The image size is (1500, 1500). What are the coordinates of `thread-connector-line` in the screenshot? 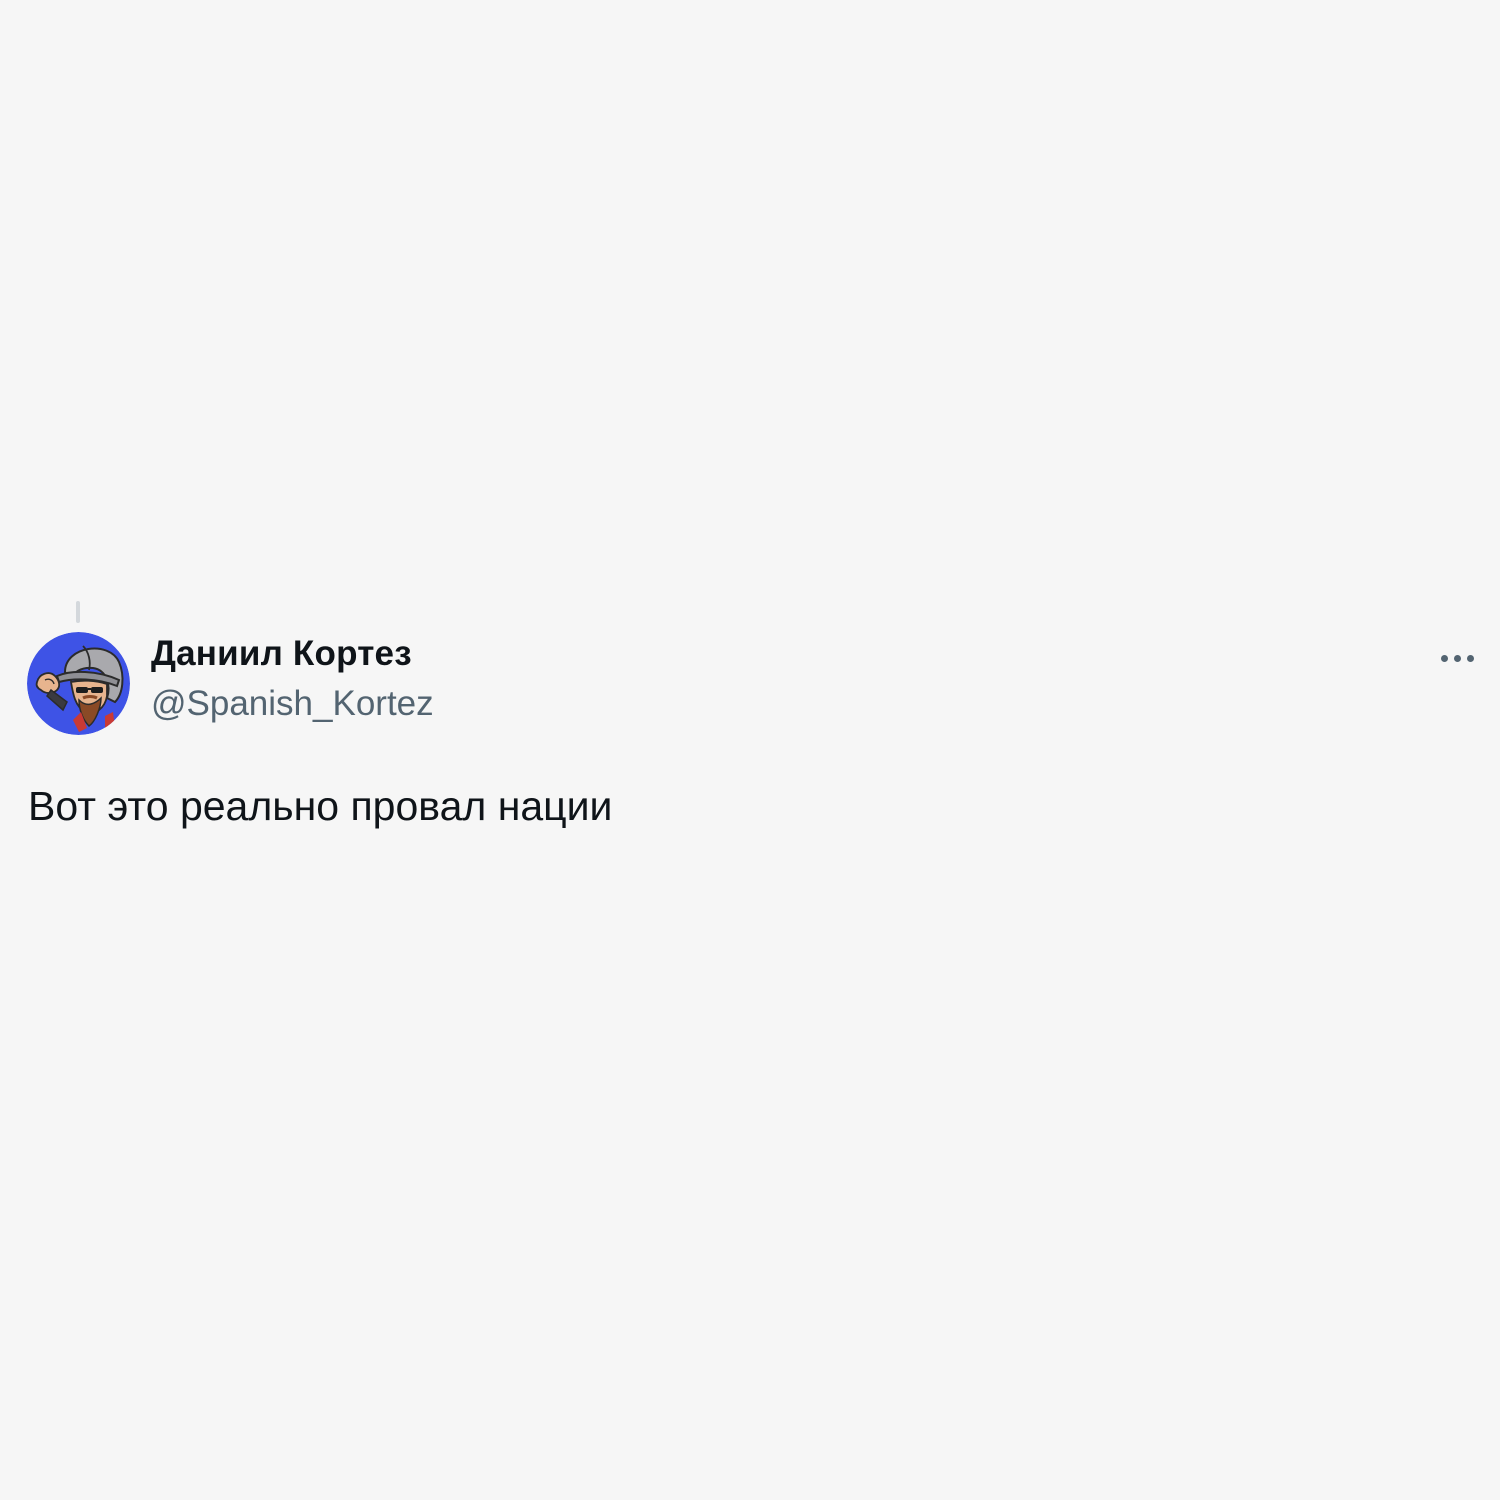 It's located at (78, 612).